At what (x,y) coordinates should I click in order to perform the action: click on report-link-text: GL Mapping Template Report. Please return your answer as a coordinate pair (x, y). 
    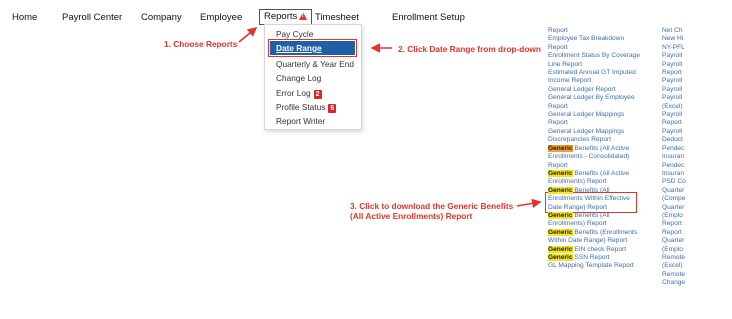
    Looking at the image, I should click on (591, 266).